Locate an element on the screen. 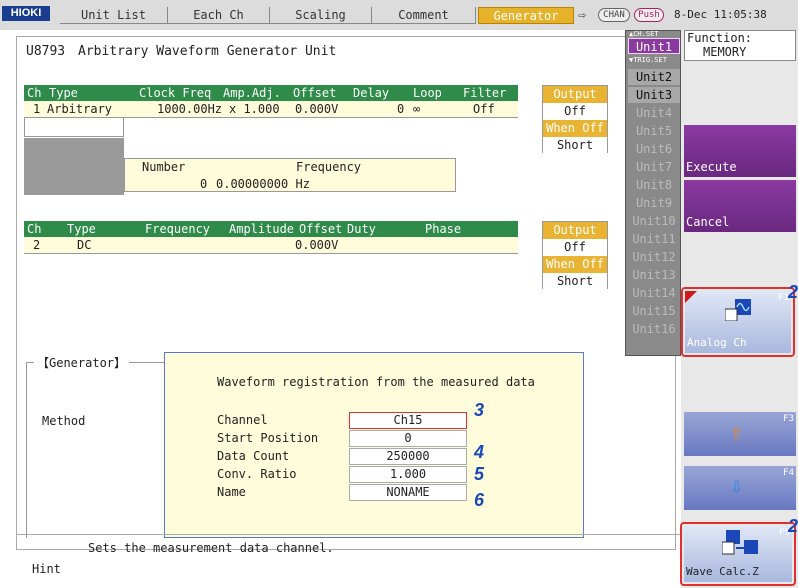  start-position-field: 0 is located at coordinates (408, 438).